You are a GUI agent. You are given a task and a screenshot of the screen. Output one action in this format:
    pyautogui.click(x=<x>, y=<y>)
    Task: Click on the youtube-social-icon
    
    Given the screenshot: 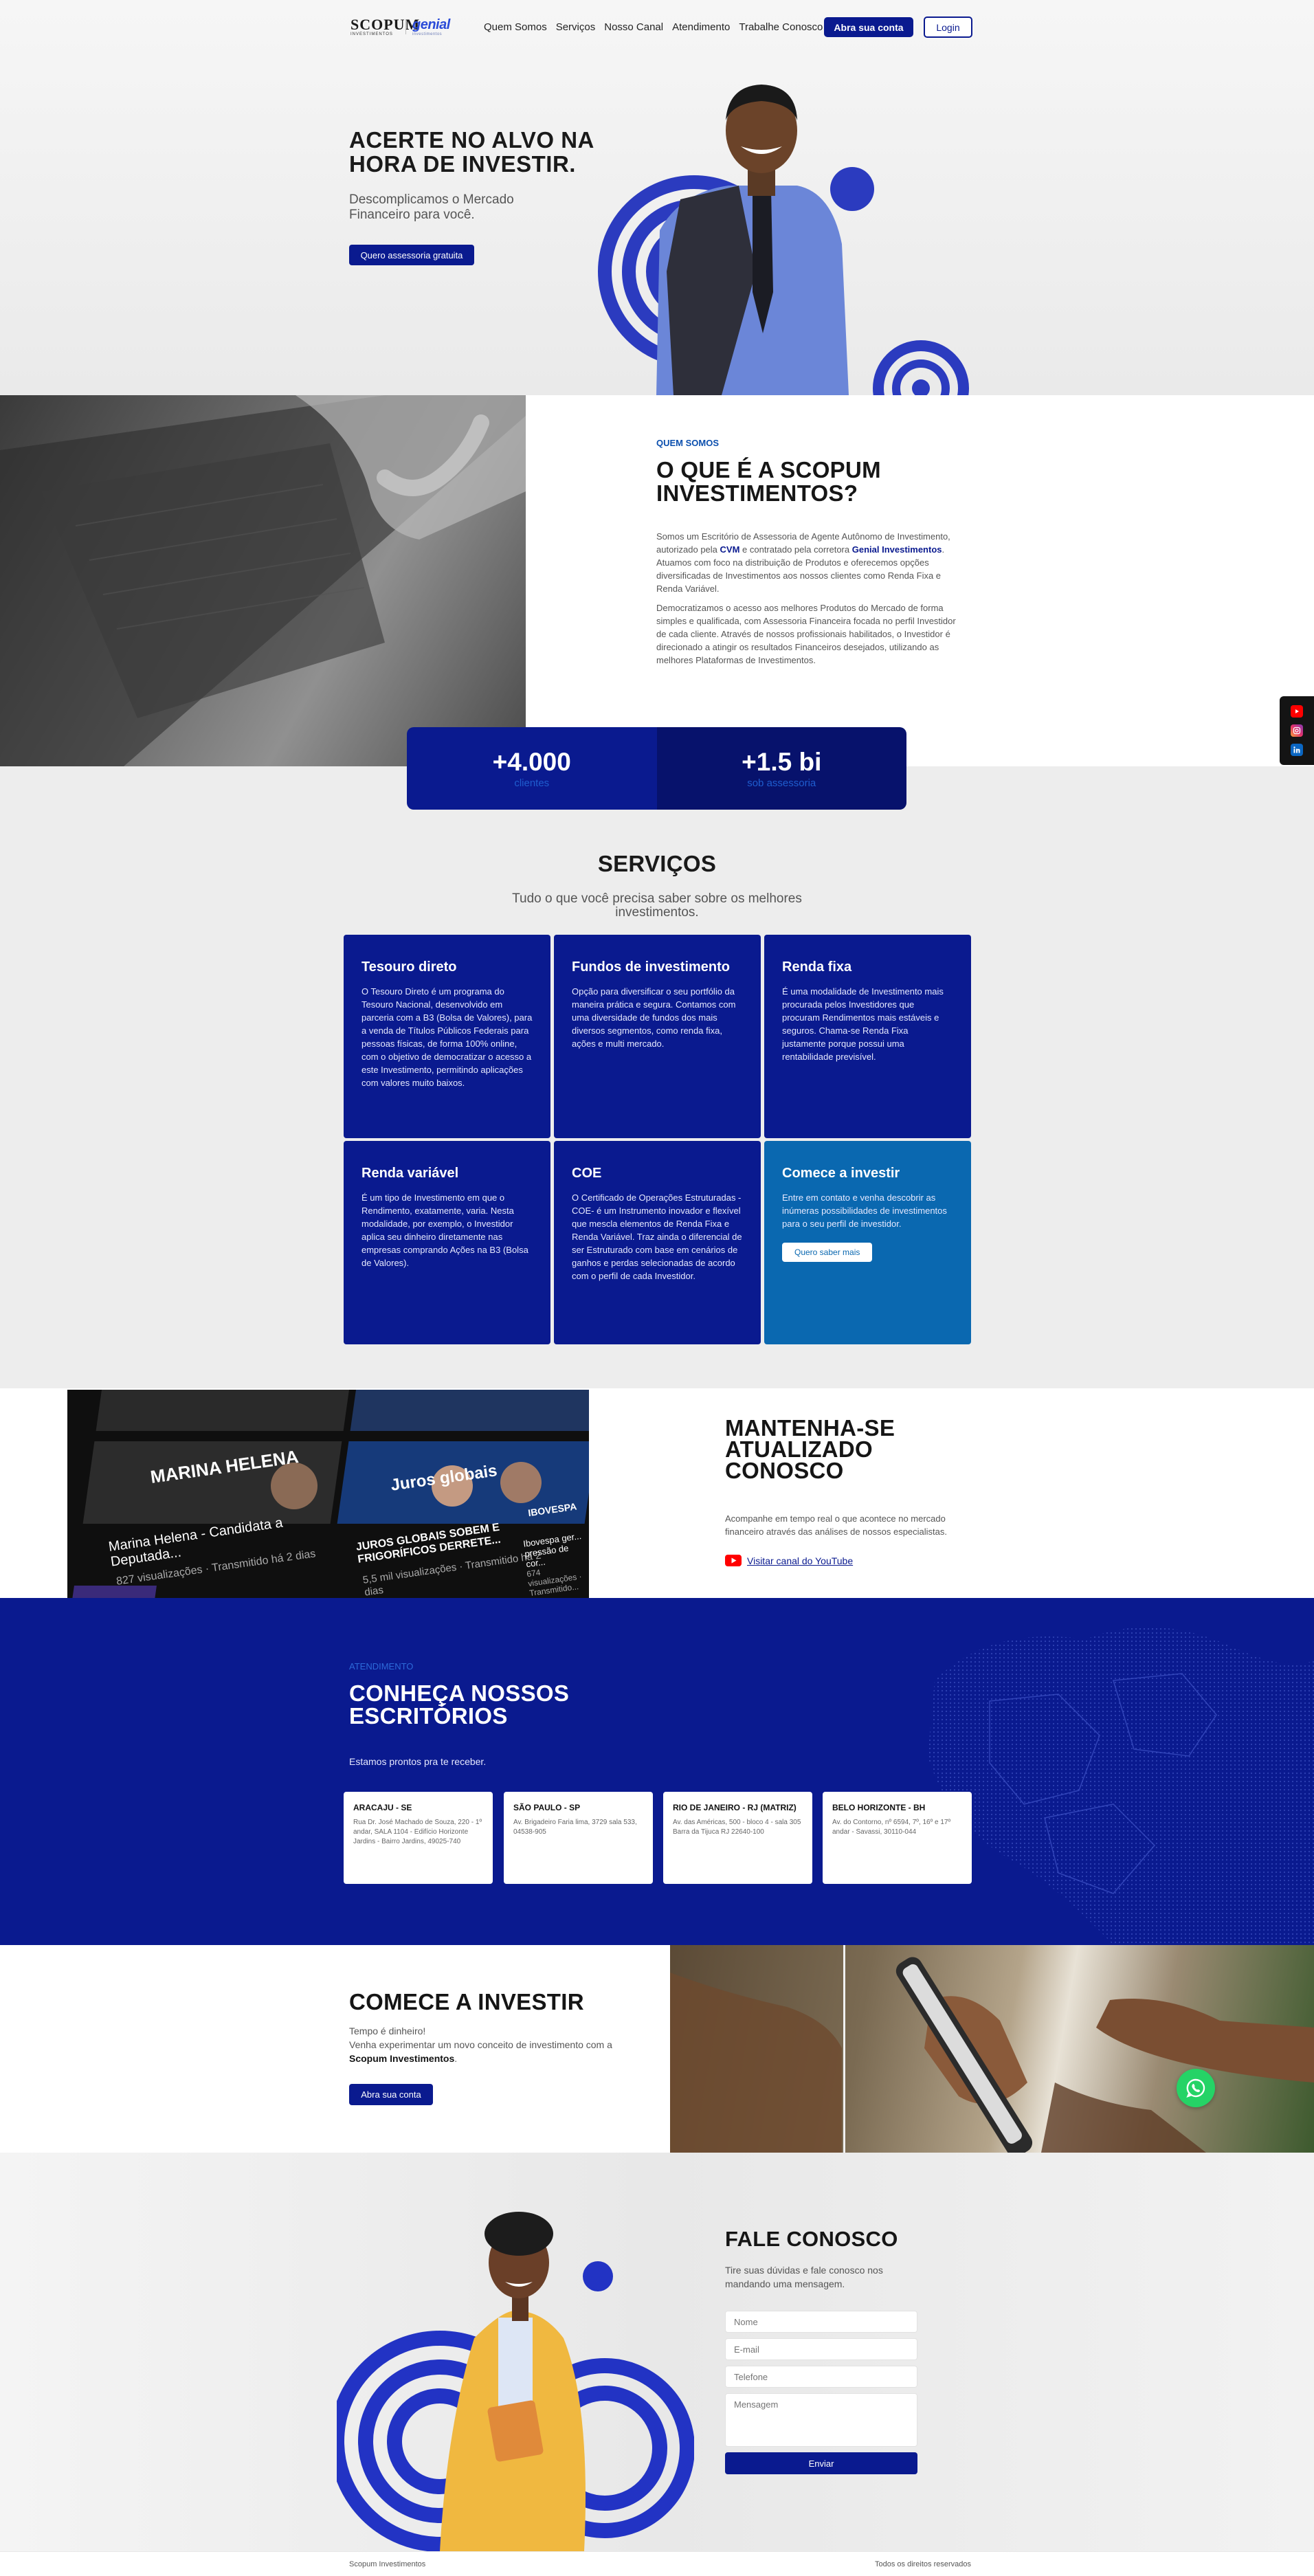 What is the action you would take?
    pyautogui.click(x=1297, y=711)
    